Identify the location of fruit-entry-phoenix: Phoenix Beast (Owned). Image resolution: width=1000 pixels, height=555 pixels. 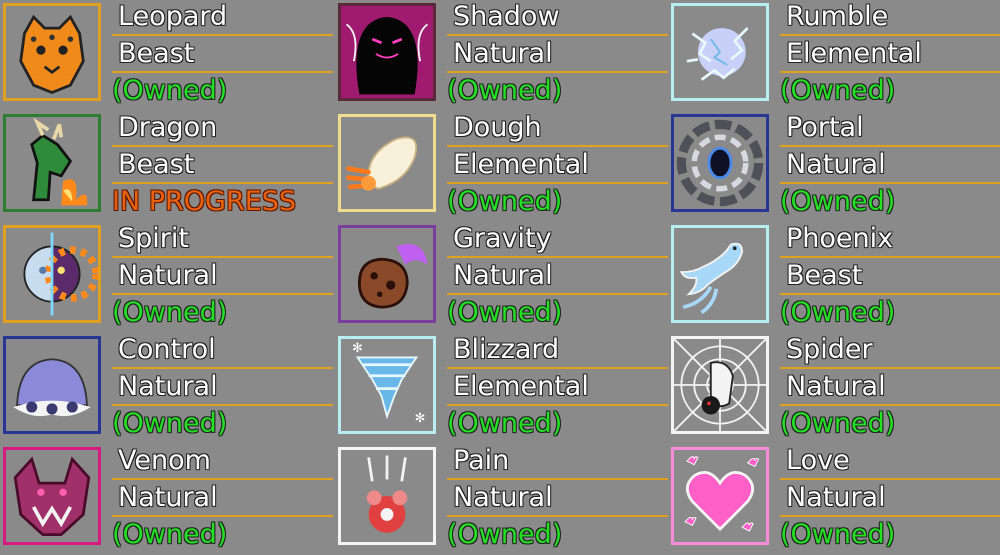
(834, 277).